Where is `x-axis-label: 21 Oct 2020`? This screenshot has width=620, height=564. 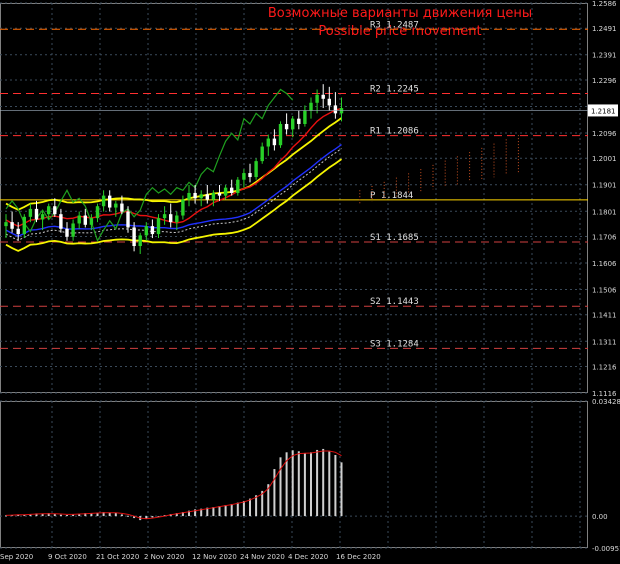
x-axis-label: 21 Oct 2020 is located at coordinates (117, 557).